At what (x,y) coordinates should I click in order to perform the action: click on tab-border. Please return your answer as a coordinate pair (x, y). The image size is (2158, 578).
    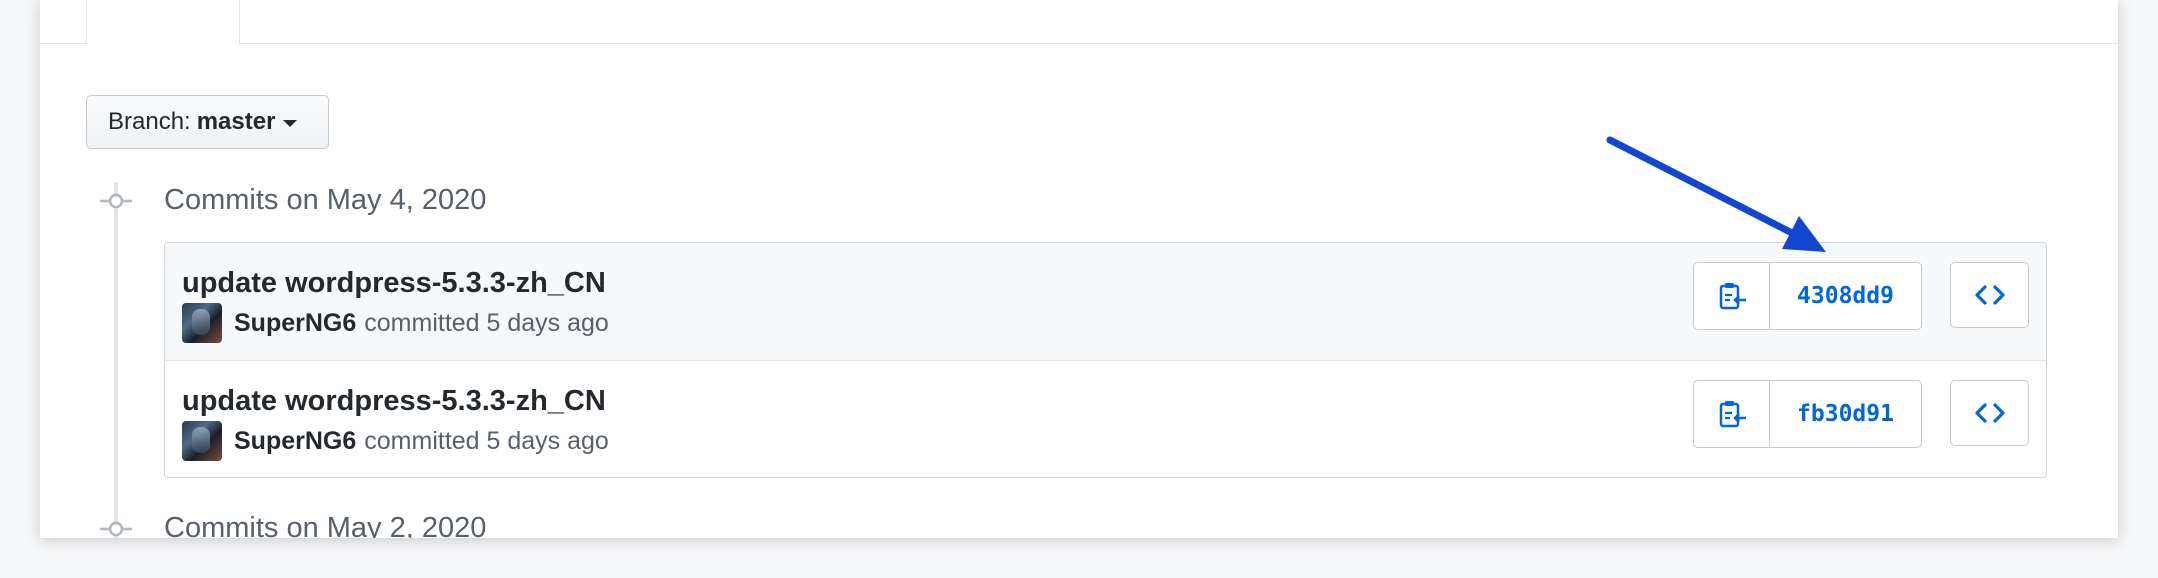
    Looking at the image, I should click on (1079, 43).